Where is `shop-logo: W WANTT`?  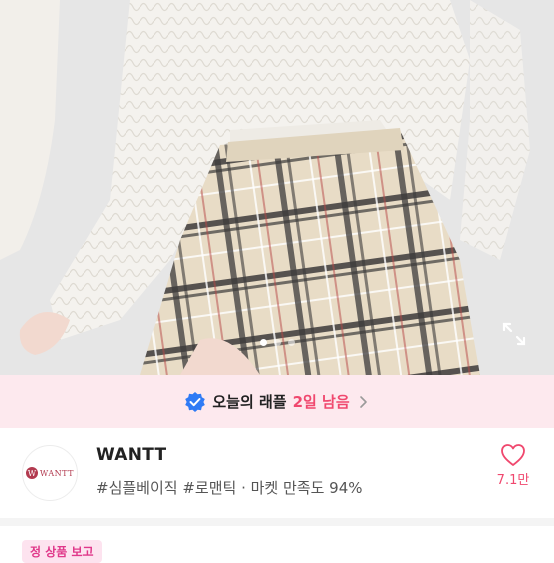
shop-logo: W WANTT is located at coordinates (50, 473).